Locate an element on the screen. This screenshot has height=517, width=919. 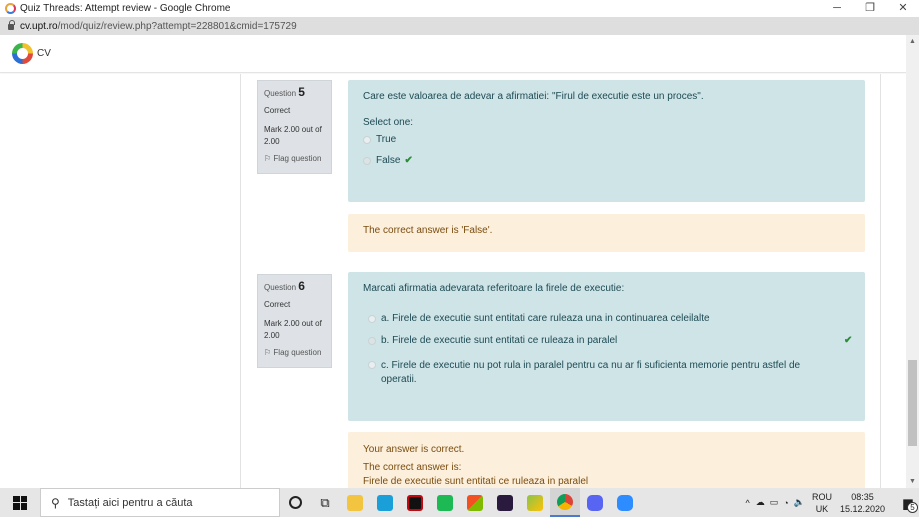
store-icon is located at coordinates (475, 502).